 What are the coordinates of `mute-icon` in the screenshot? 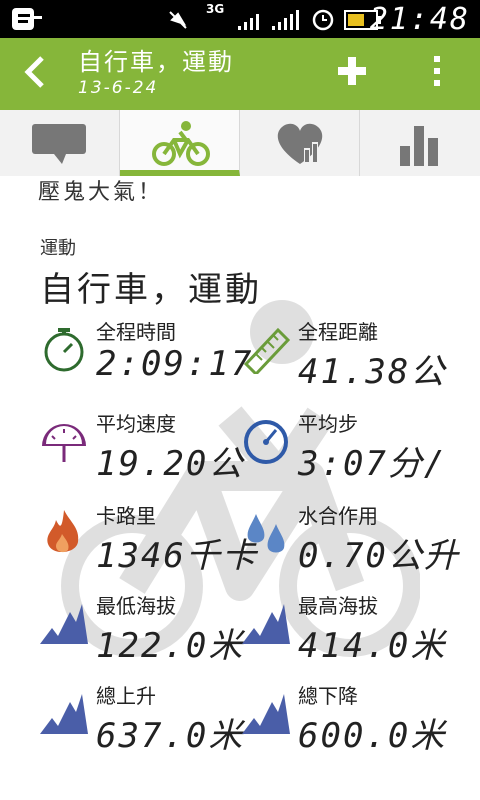 It's located at (178, 20).